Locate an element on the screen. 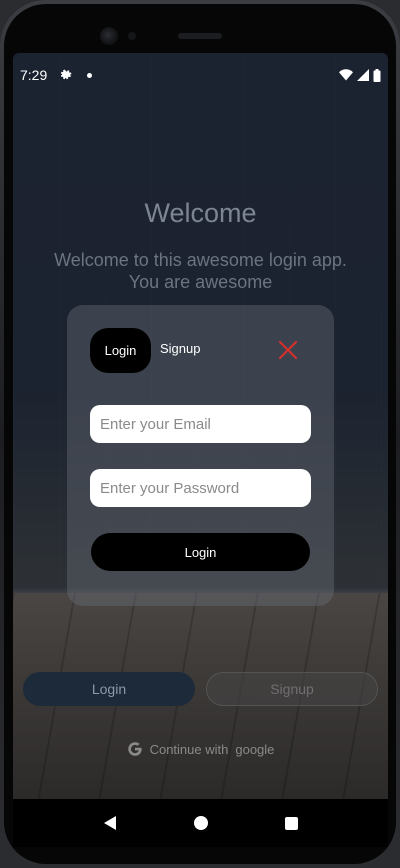 The width and height of the screenshot is (400, 868). camera-sensor is located at coordinates (132, 36).